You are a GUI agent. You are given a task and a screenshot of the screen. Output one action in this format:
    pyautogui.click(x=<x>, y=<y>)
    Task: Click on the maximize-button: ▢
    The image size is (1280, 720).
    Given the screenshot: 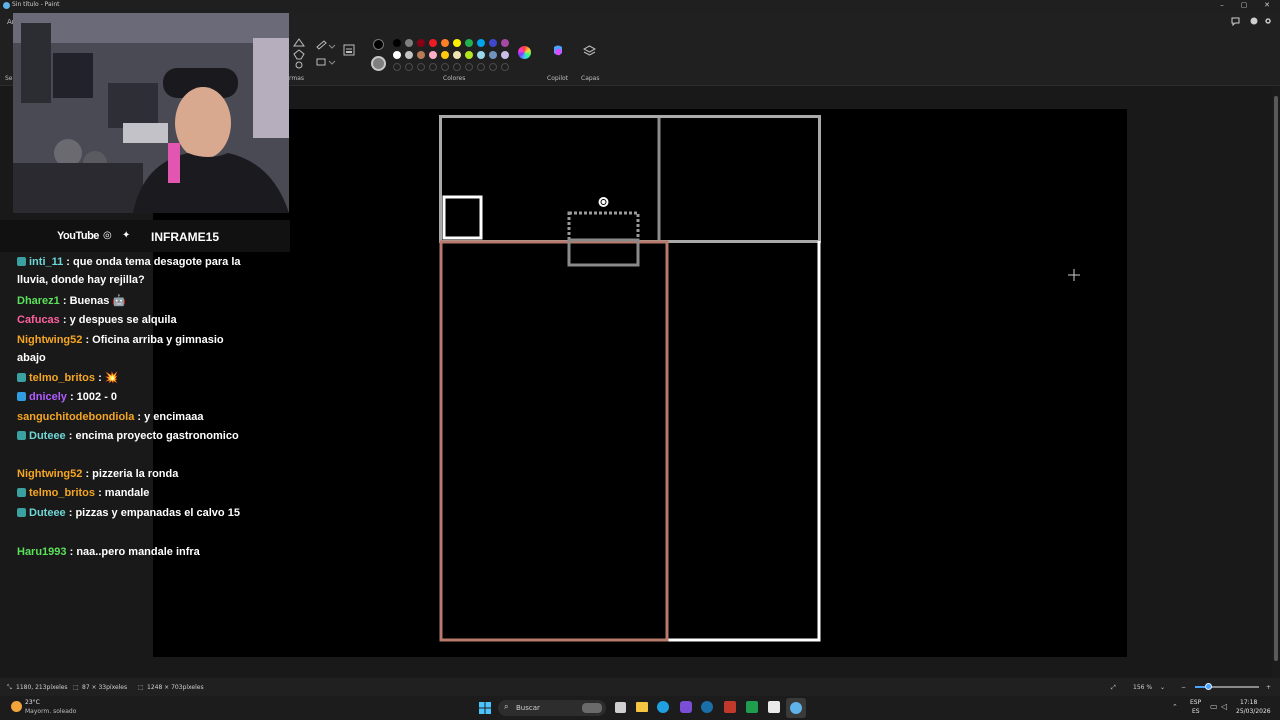 What is the action you would take?
    pyautogui.click(x=1244, y=5)
    